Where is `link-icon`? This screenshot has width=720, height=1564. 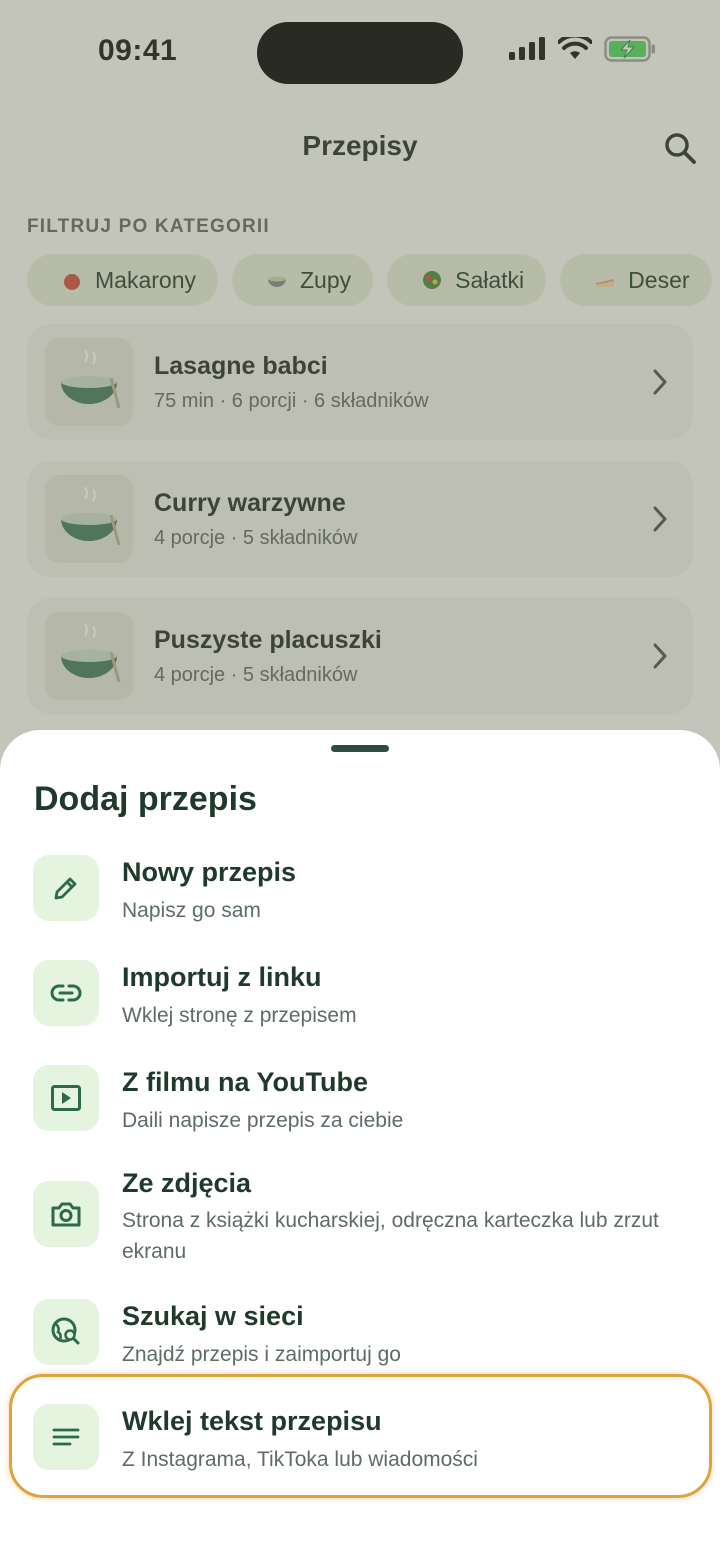
link-icon is located at coordinates (66, 993).